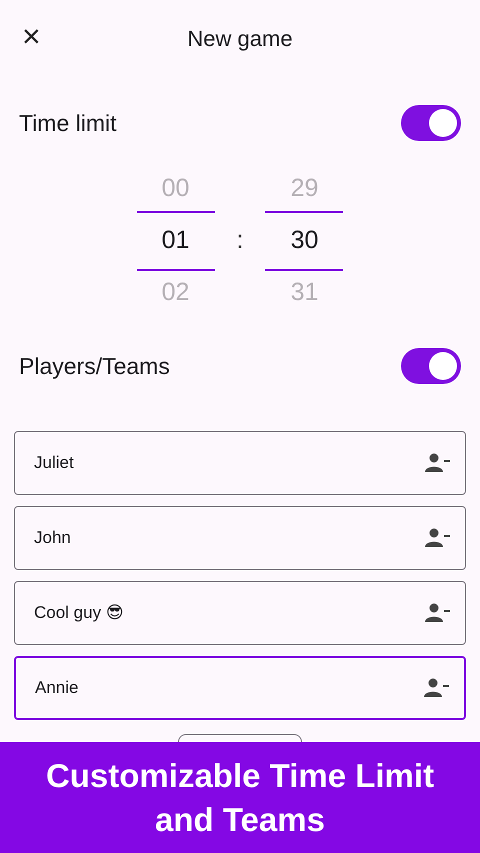  I want to click on selected-number: 30, so click(304, 240).